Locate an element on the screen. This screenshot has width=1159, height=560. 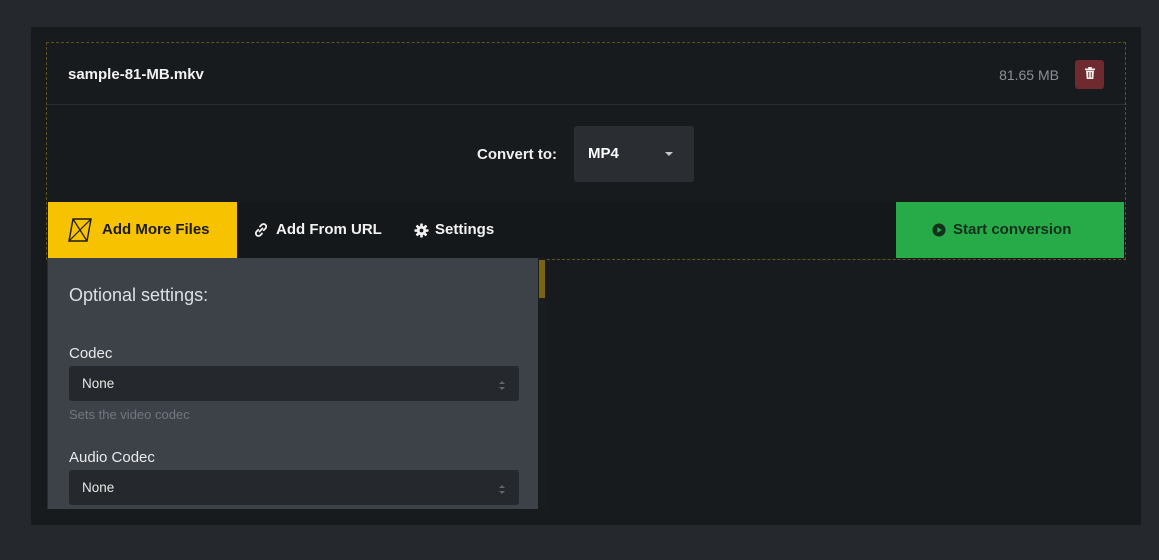
link-icon is located at coordinates (261, 231).